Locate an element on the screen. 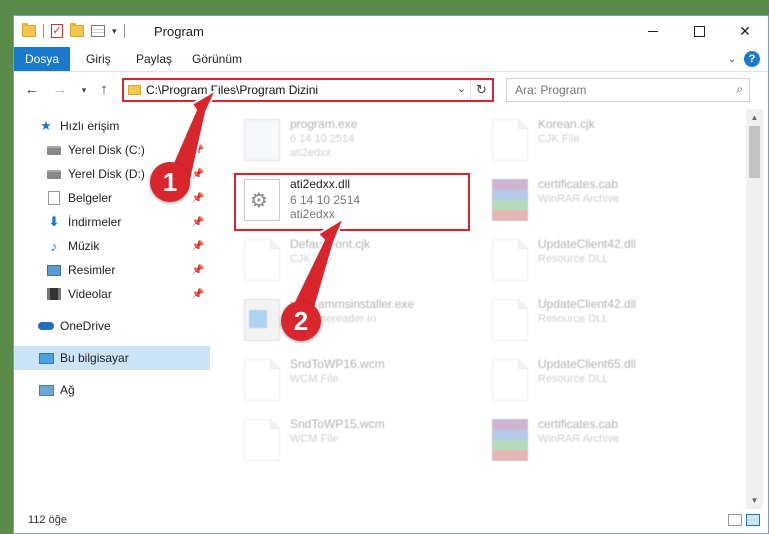  callout-badge-2: 2 is located at coordinates (301, 321).